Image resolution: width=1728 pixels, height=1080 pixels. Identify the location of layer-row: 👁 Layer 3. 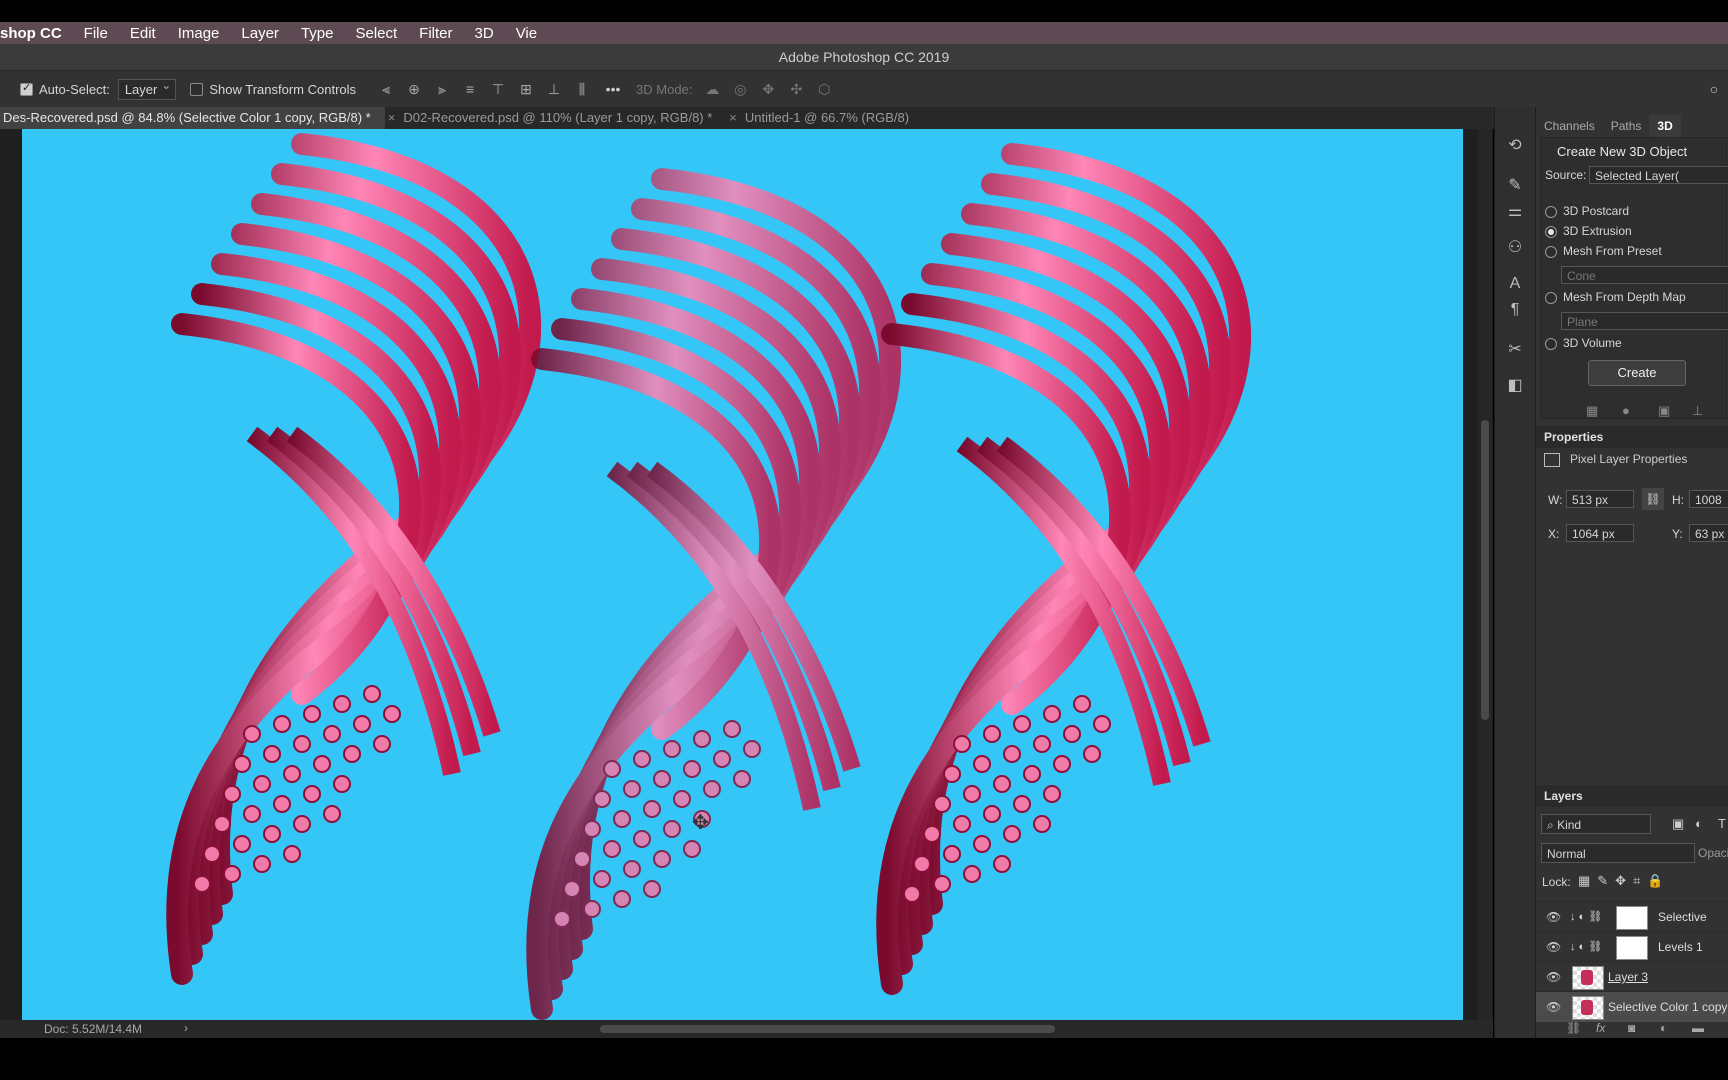
(1632, 976).